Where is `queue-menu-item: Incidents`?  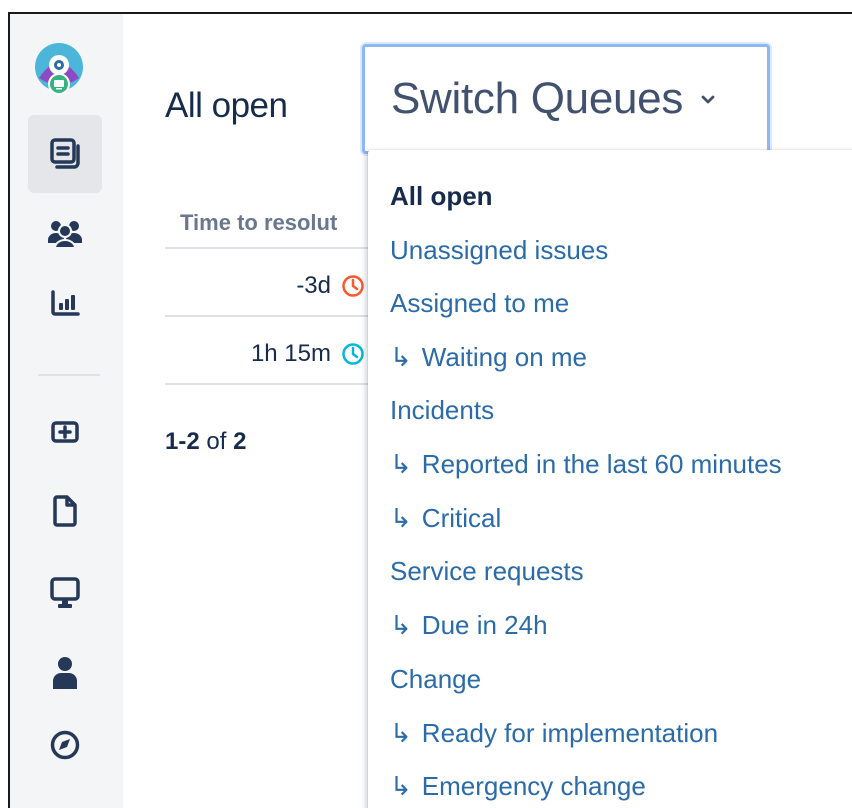 queue-menu-item: Incidents is located at coordinates (442, 410).